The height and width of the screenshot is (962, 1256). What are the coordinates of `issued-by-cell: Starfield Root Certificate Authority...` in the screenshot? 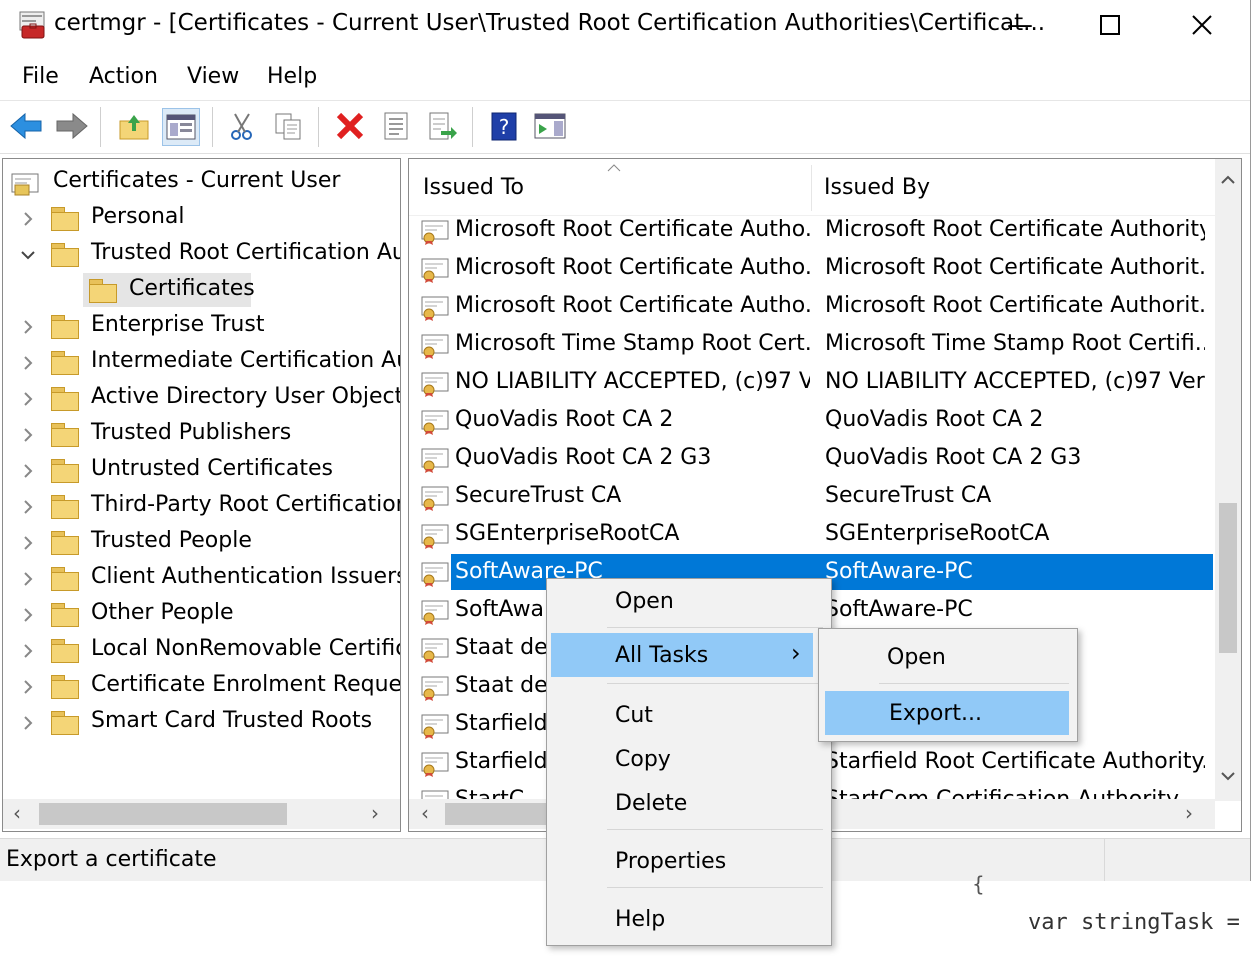 It's located at (1015, 761).